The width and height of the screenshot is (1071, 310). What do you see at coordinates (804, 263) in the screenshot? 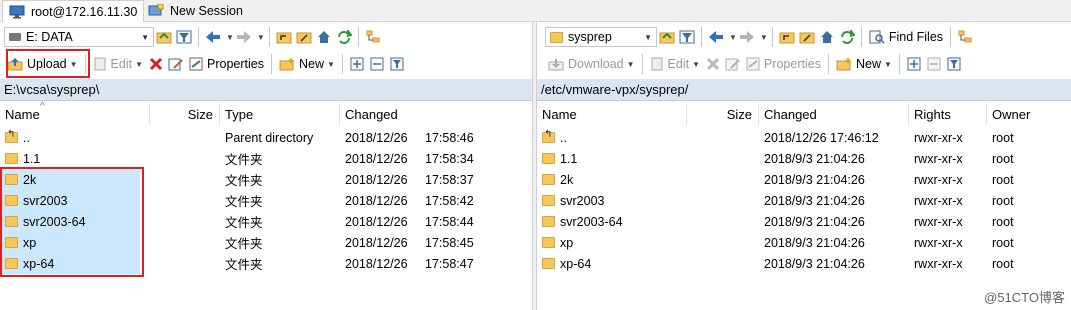
I see `table-row: xp-64 2018/9/3 21:04:26 rwxr-xr-x root` at bounding box center [804, 263].